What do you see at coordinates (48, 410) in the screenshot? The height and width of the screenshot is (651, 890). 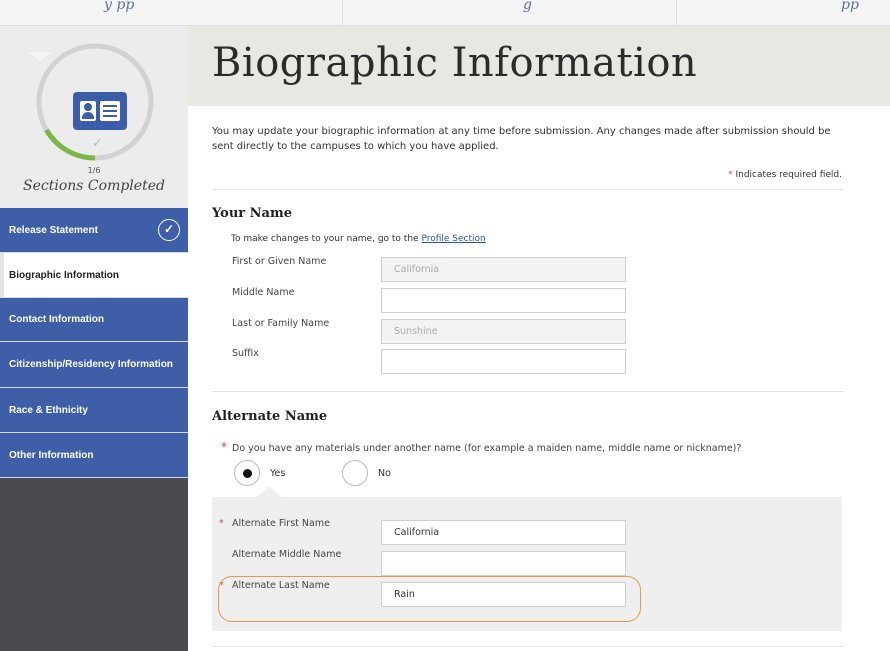 I see `sidebar-item-label: Race & Ethnicity` at bounding box center [48, 410].